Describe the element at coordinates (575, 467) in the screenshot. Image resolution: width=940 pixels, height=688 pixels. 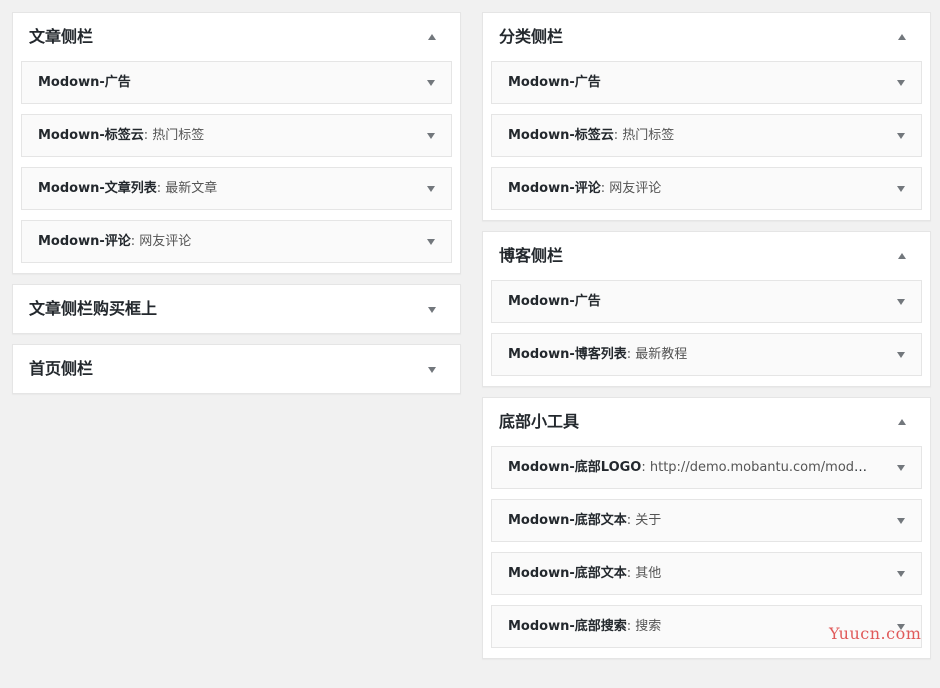
I see `widget-name: Modown-底部LOGO` at that location.